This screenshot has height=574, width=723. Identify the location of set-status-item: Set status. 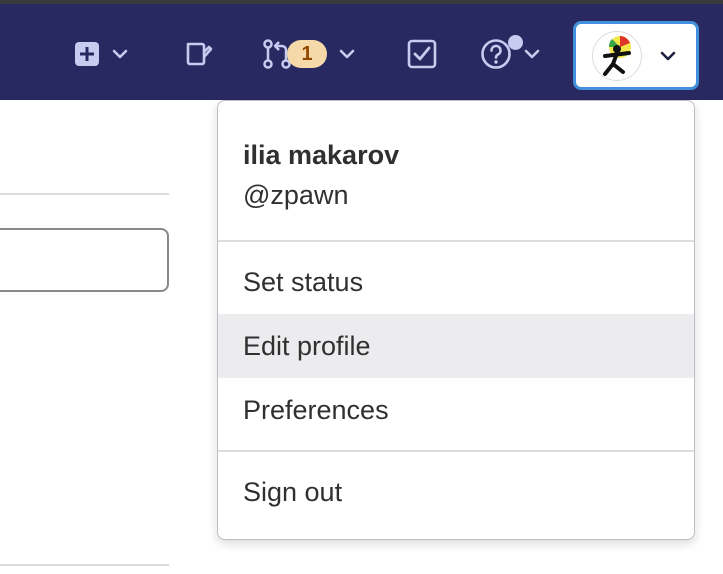
(456, 282).